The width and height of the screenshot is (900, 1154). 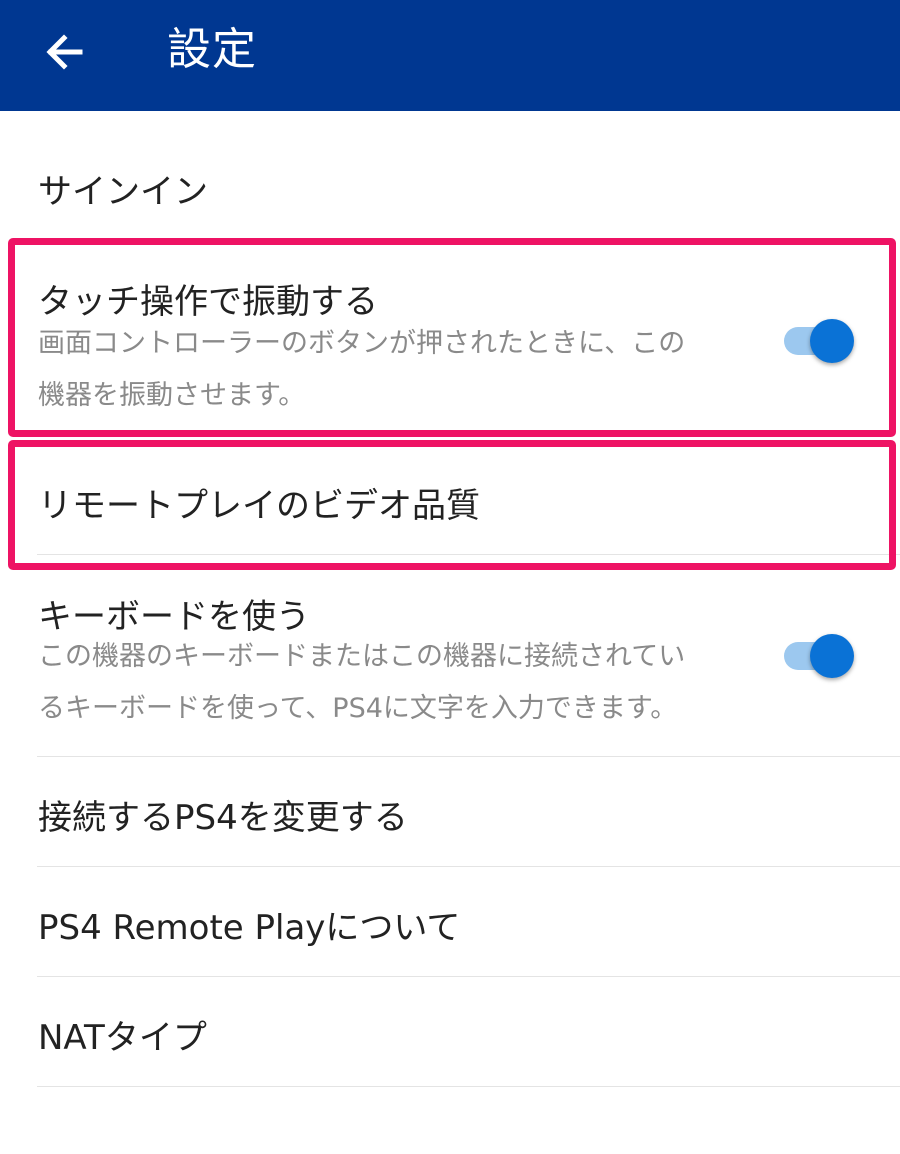 What do you see at coordinates (832, 656) in the screenshot?
I see `keyboard-toggle-knob` at bounding box center [832, 656].